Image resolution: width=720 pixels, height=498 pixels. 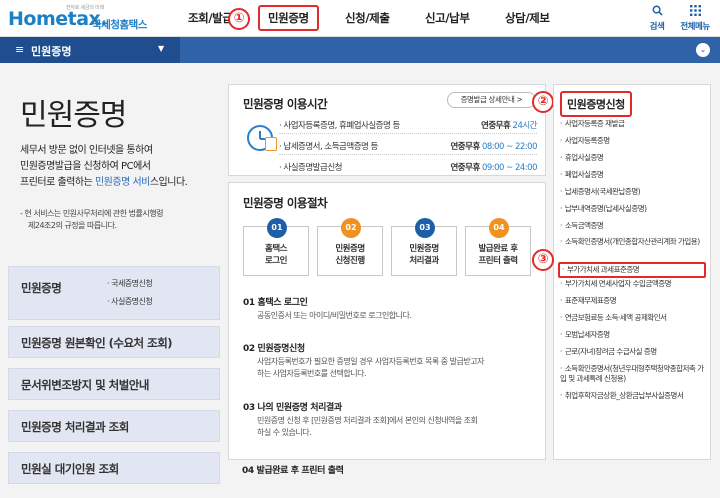 I want to click on apply-link: 근로(자녀)장려금 수급사실 증명, so click(x=634, y=352).